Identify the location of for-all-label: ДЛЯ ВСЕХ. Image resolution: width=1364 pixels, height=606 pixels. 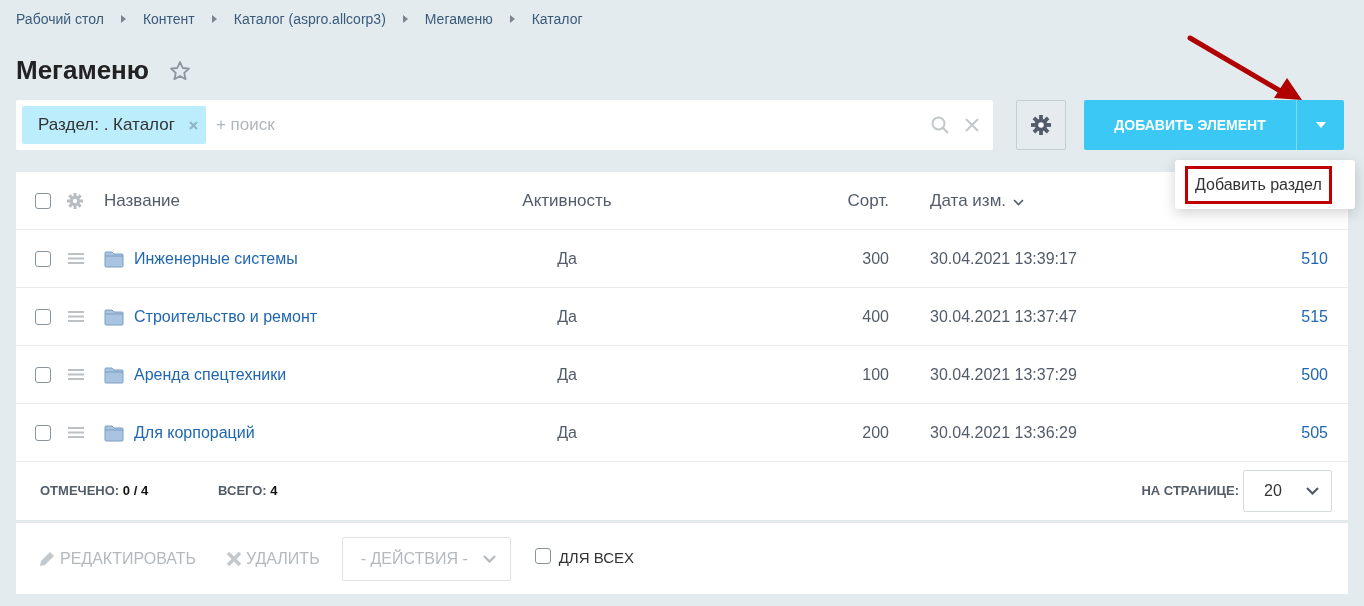
(596, 558).